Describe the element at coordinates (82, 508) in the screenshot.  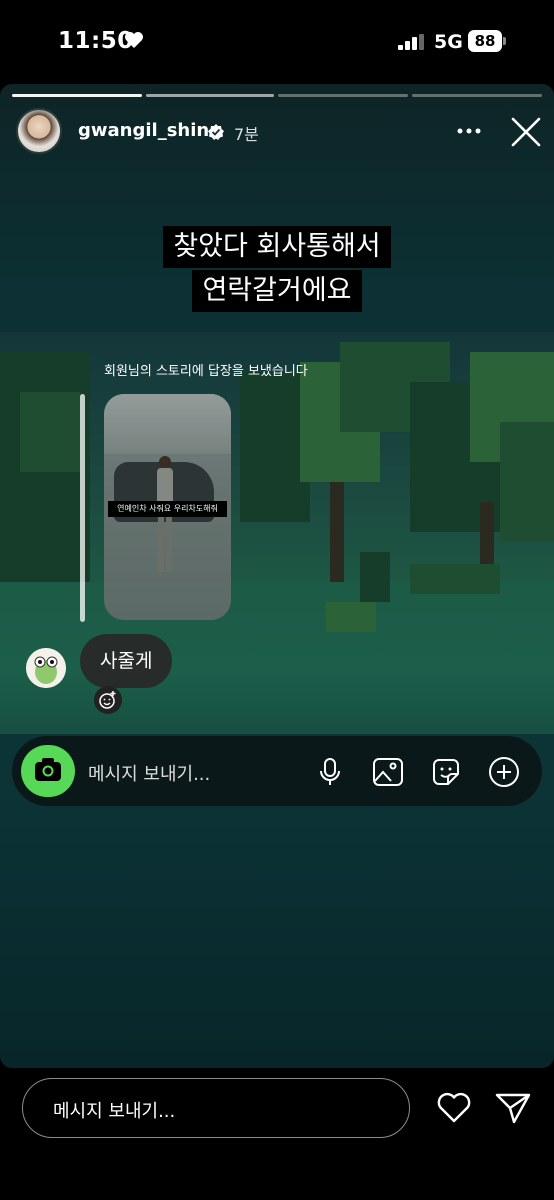
I see `reply-quote-bar` at that location.